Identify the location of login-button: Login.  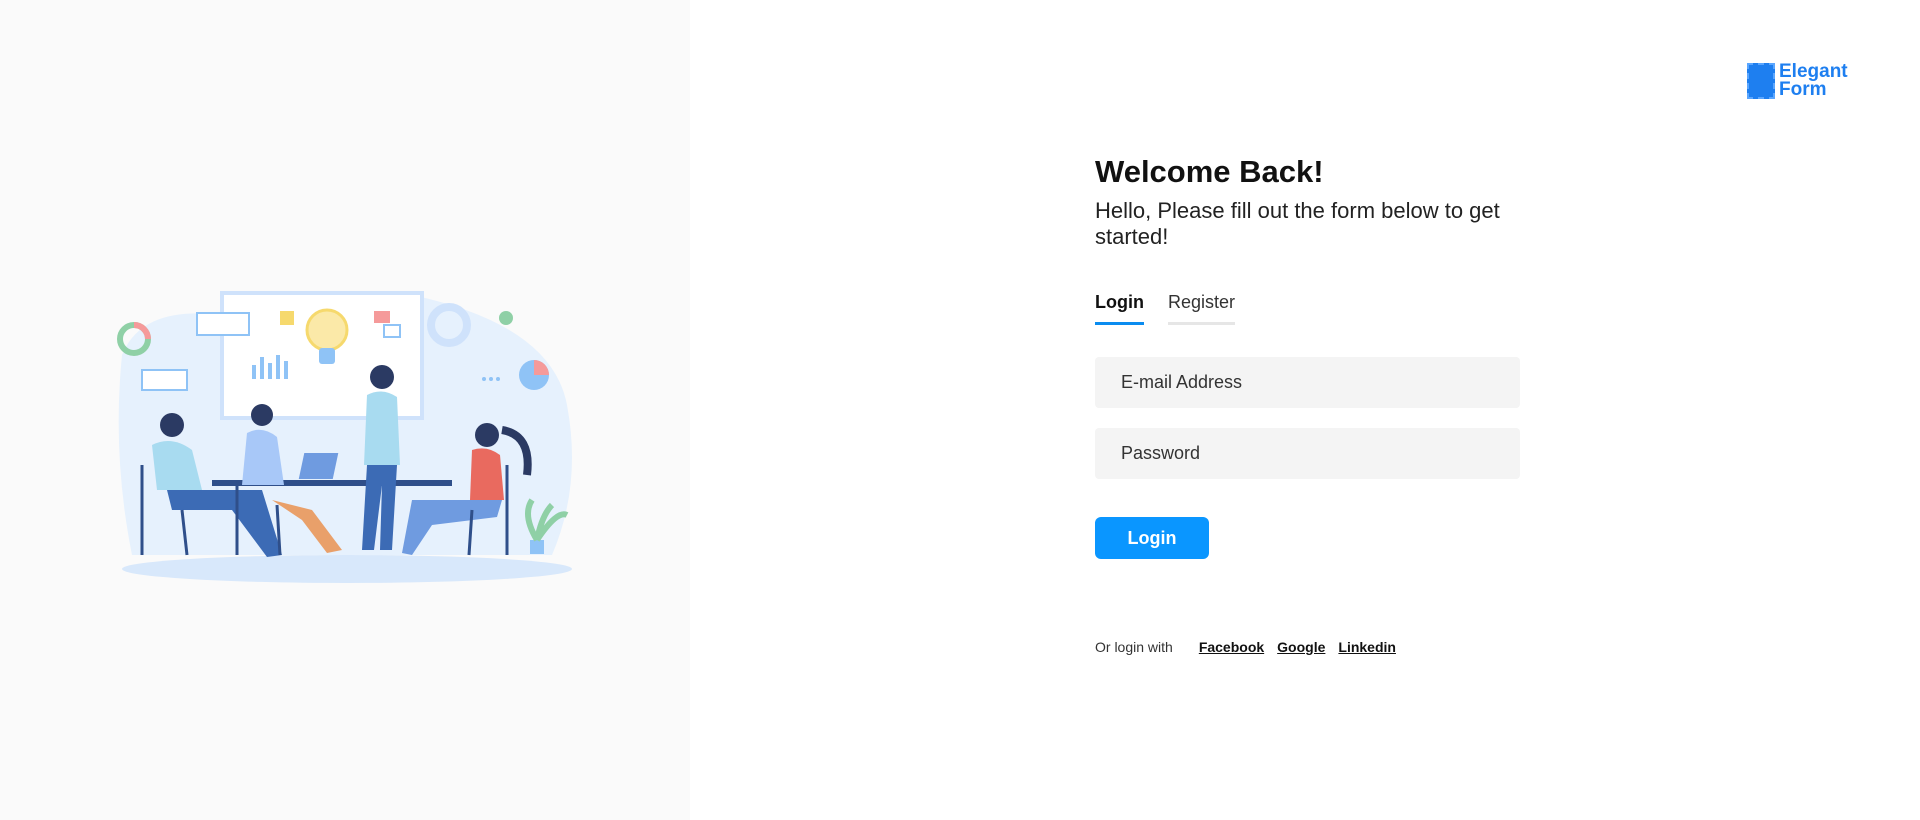
(1152, 538).